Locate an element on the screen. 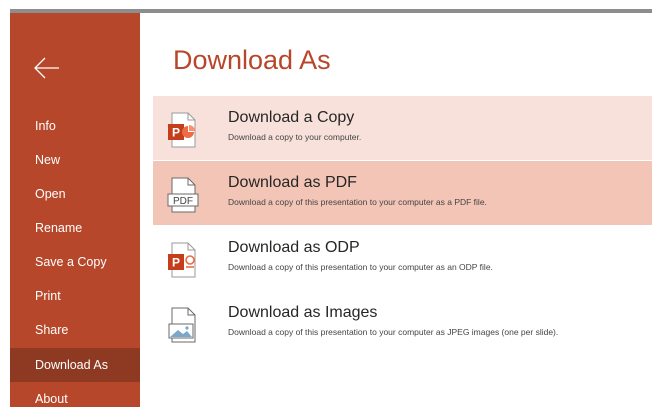 This screenshot has width=652, height=407. sidebar-item-download-as: Download As is located at coordinates (75, 365).